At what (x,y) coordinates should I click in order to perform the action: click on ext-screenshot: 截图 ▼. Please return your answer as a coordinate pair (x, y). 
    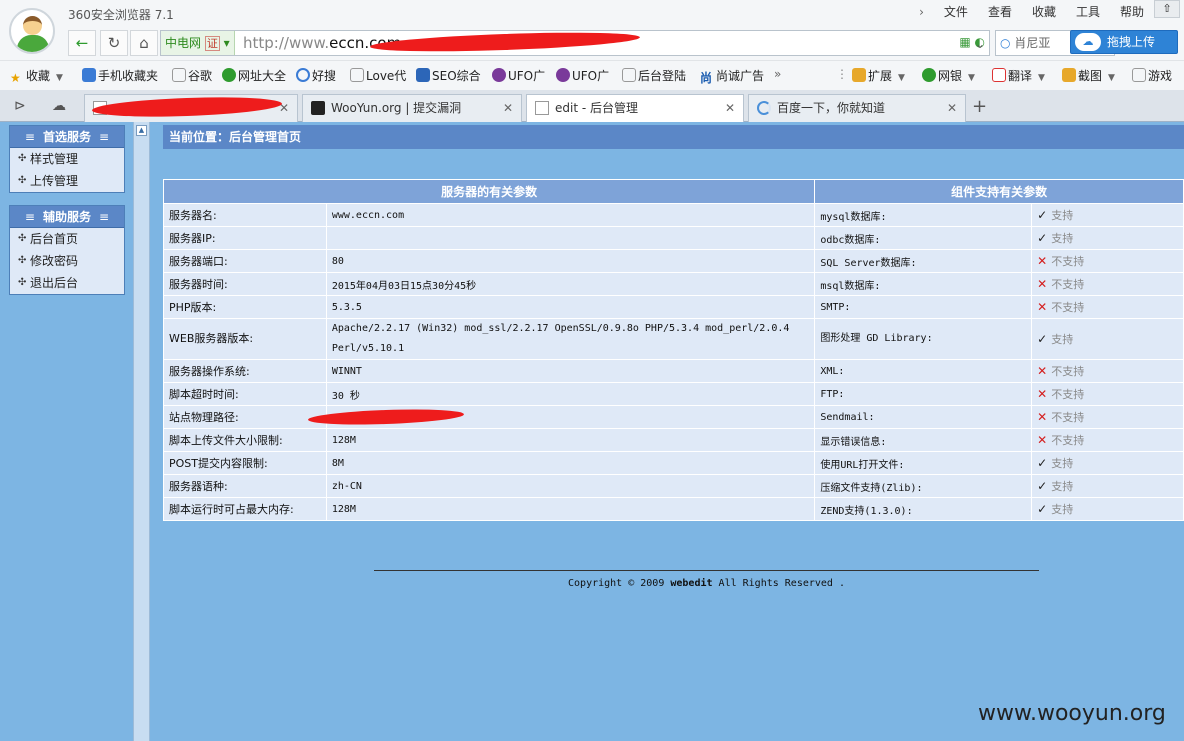
    Looking at the image, I should click on (1088, 75).